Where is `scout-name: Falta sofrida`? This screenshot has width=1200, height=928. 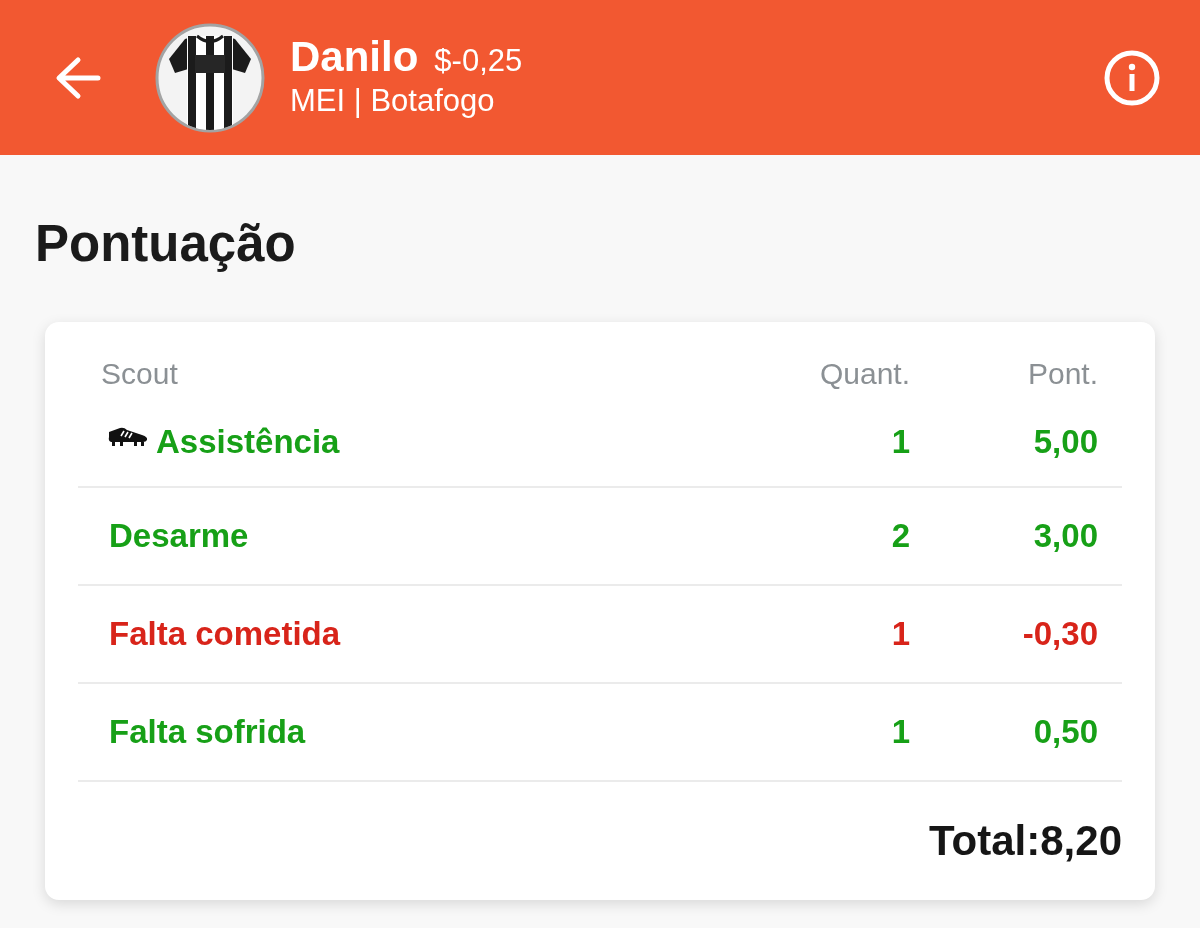
scout-name: Falta sofrida is located at coordinates (207, 732).